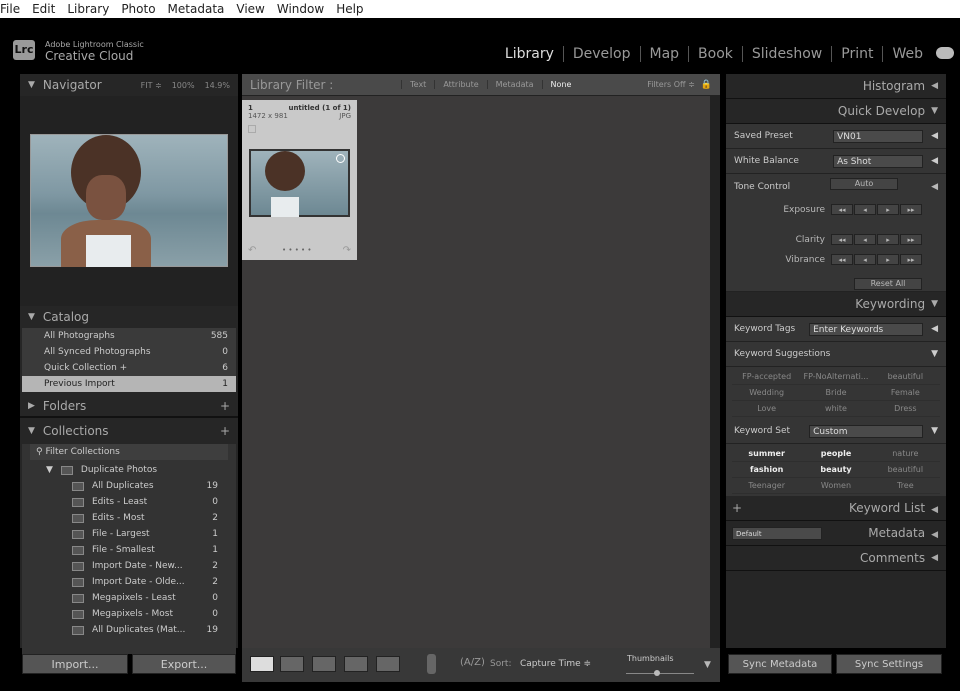 The width and height of the screenshot is (960, 691). What do you see at coordinates (129, 368) in the screenshot?
I see `catalog-item: Quick Collection + 6` at bounding box center [129, 368].